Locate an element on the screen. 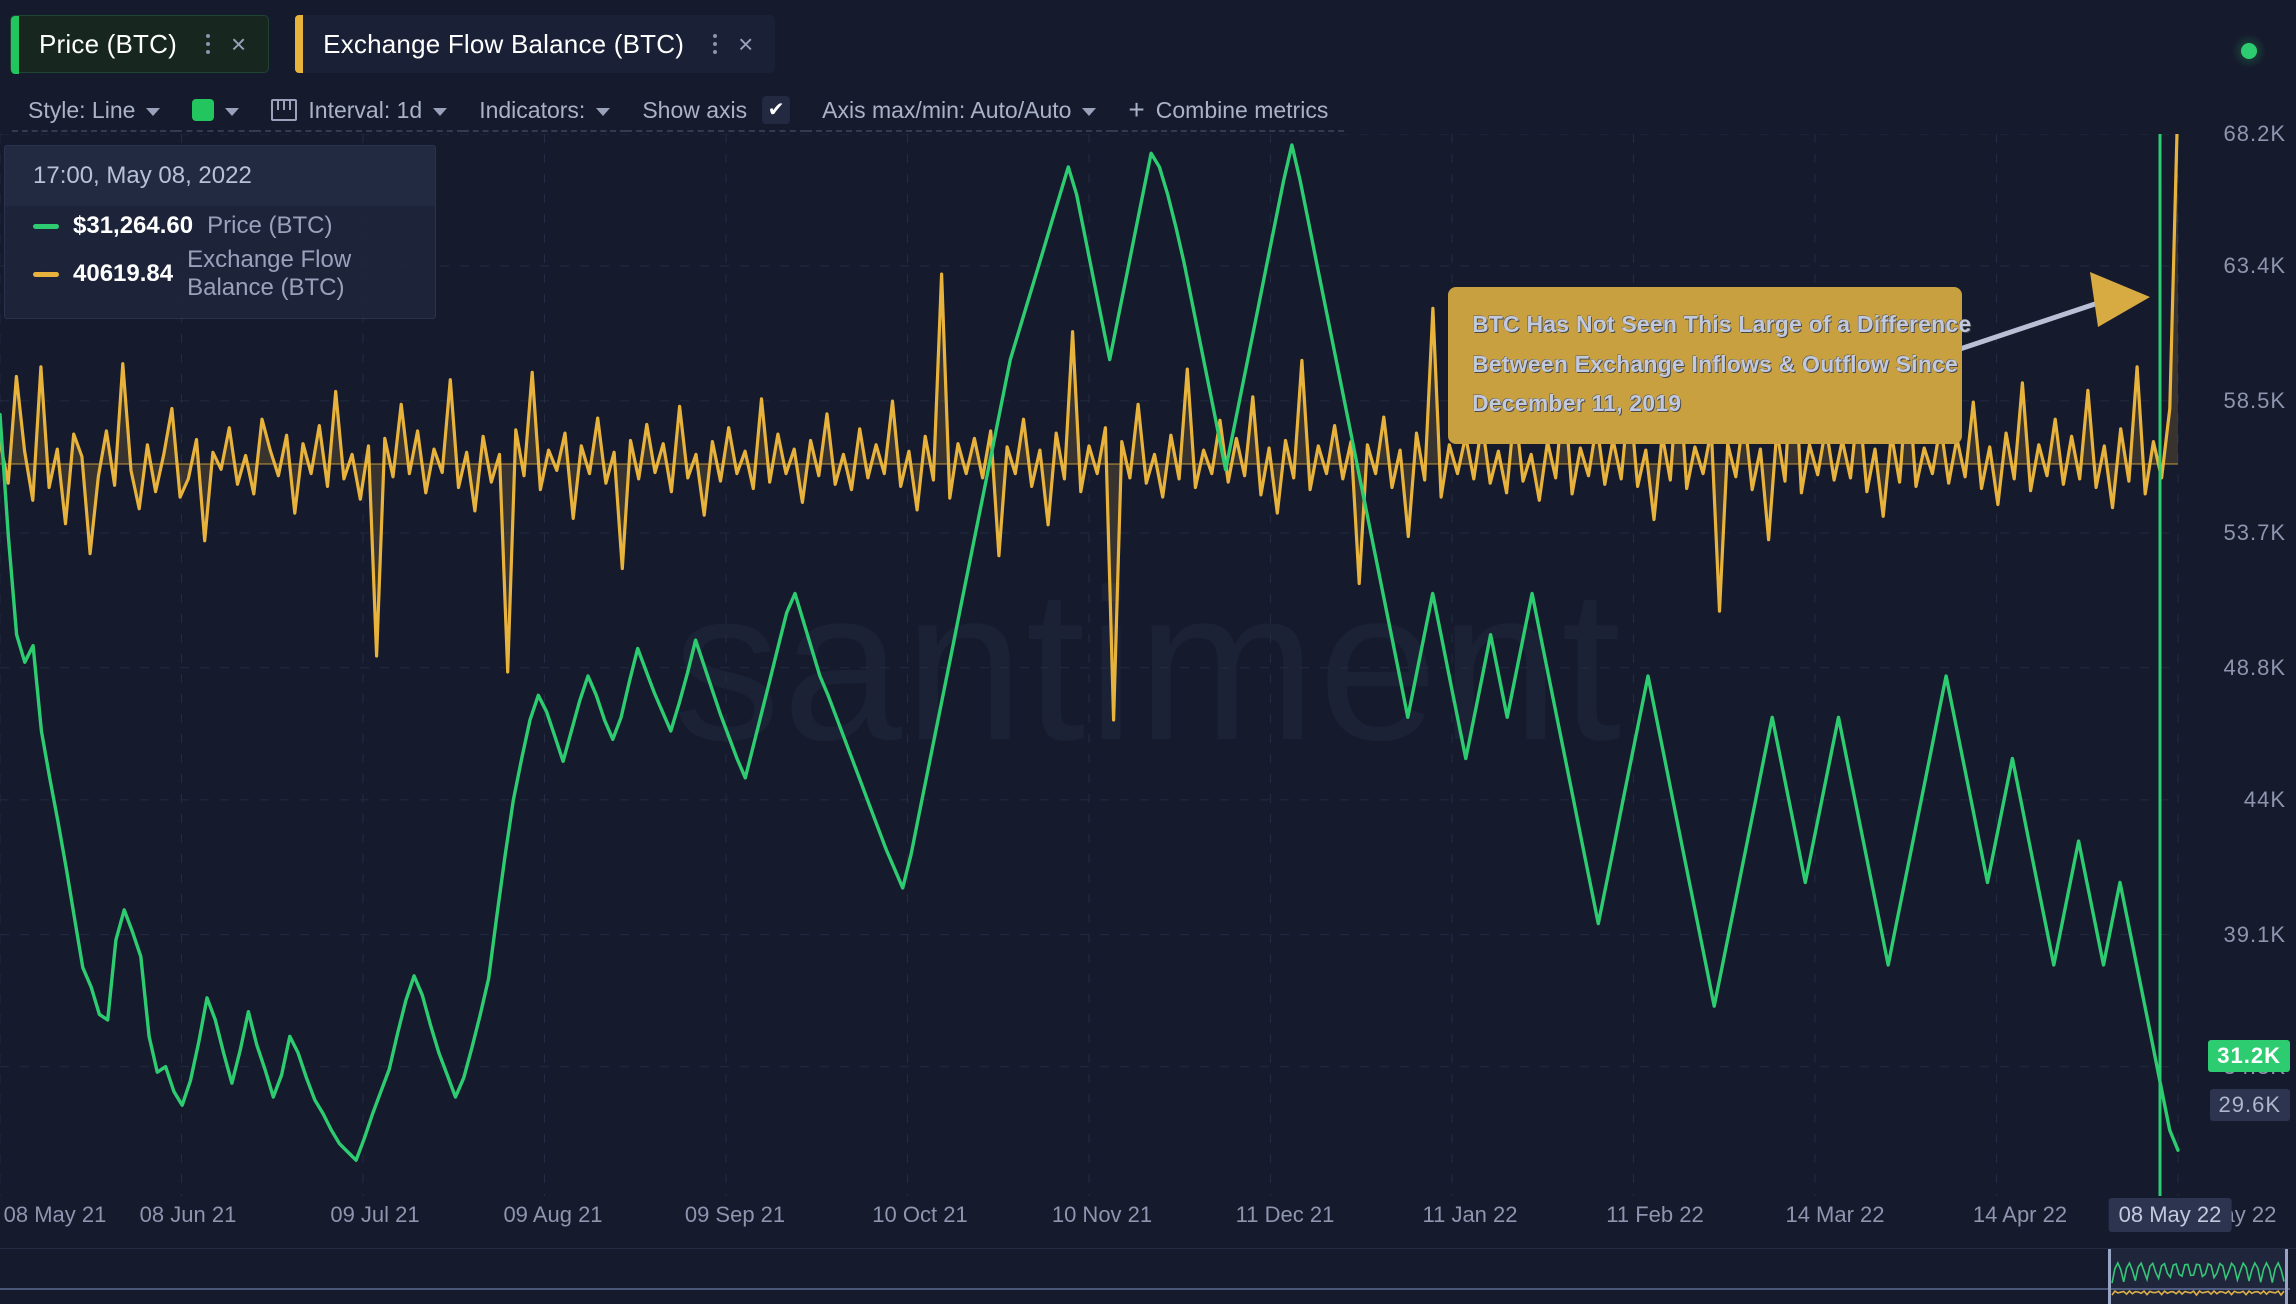 This screenshot has height=1304, width=2296. combine-metrics-button: + Combine metrics is located at coordinates (1228, 111).